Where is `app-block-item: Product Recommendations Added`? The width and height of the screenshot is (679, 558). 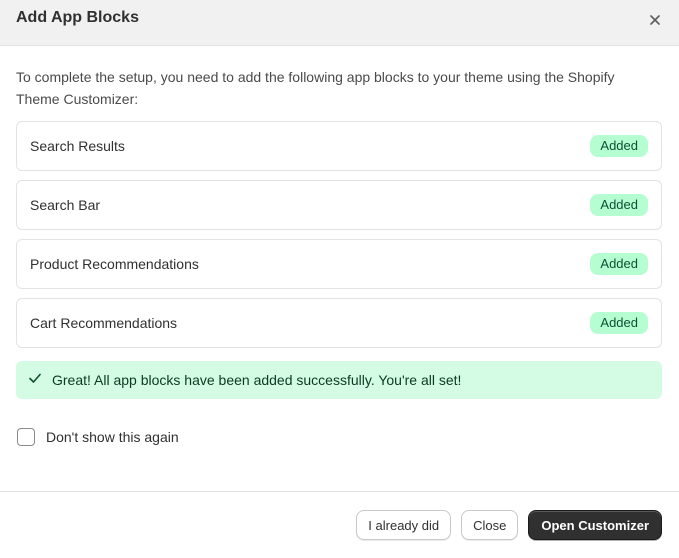
app-block-item: Product Recommendations Added is located at coordinates (339, 264).